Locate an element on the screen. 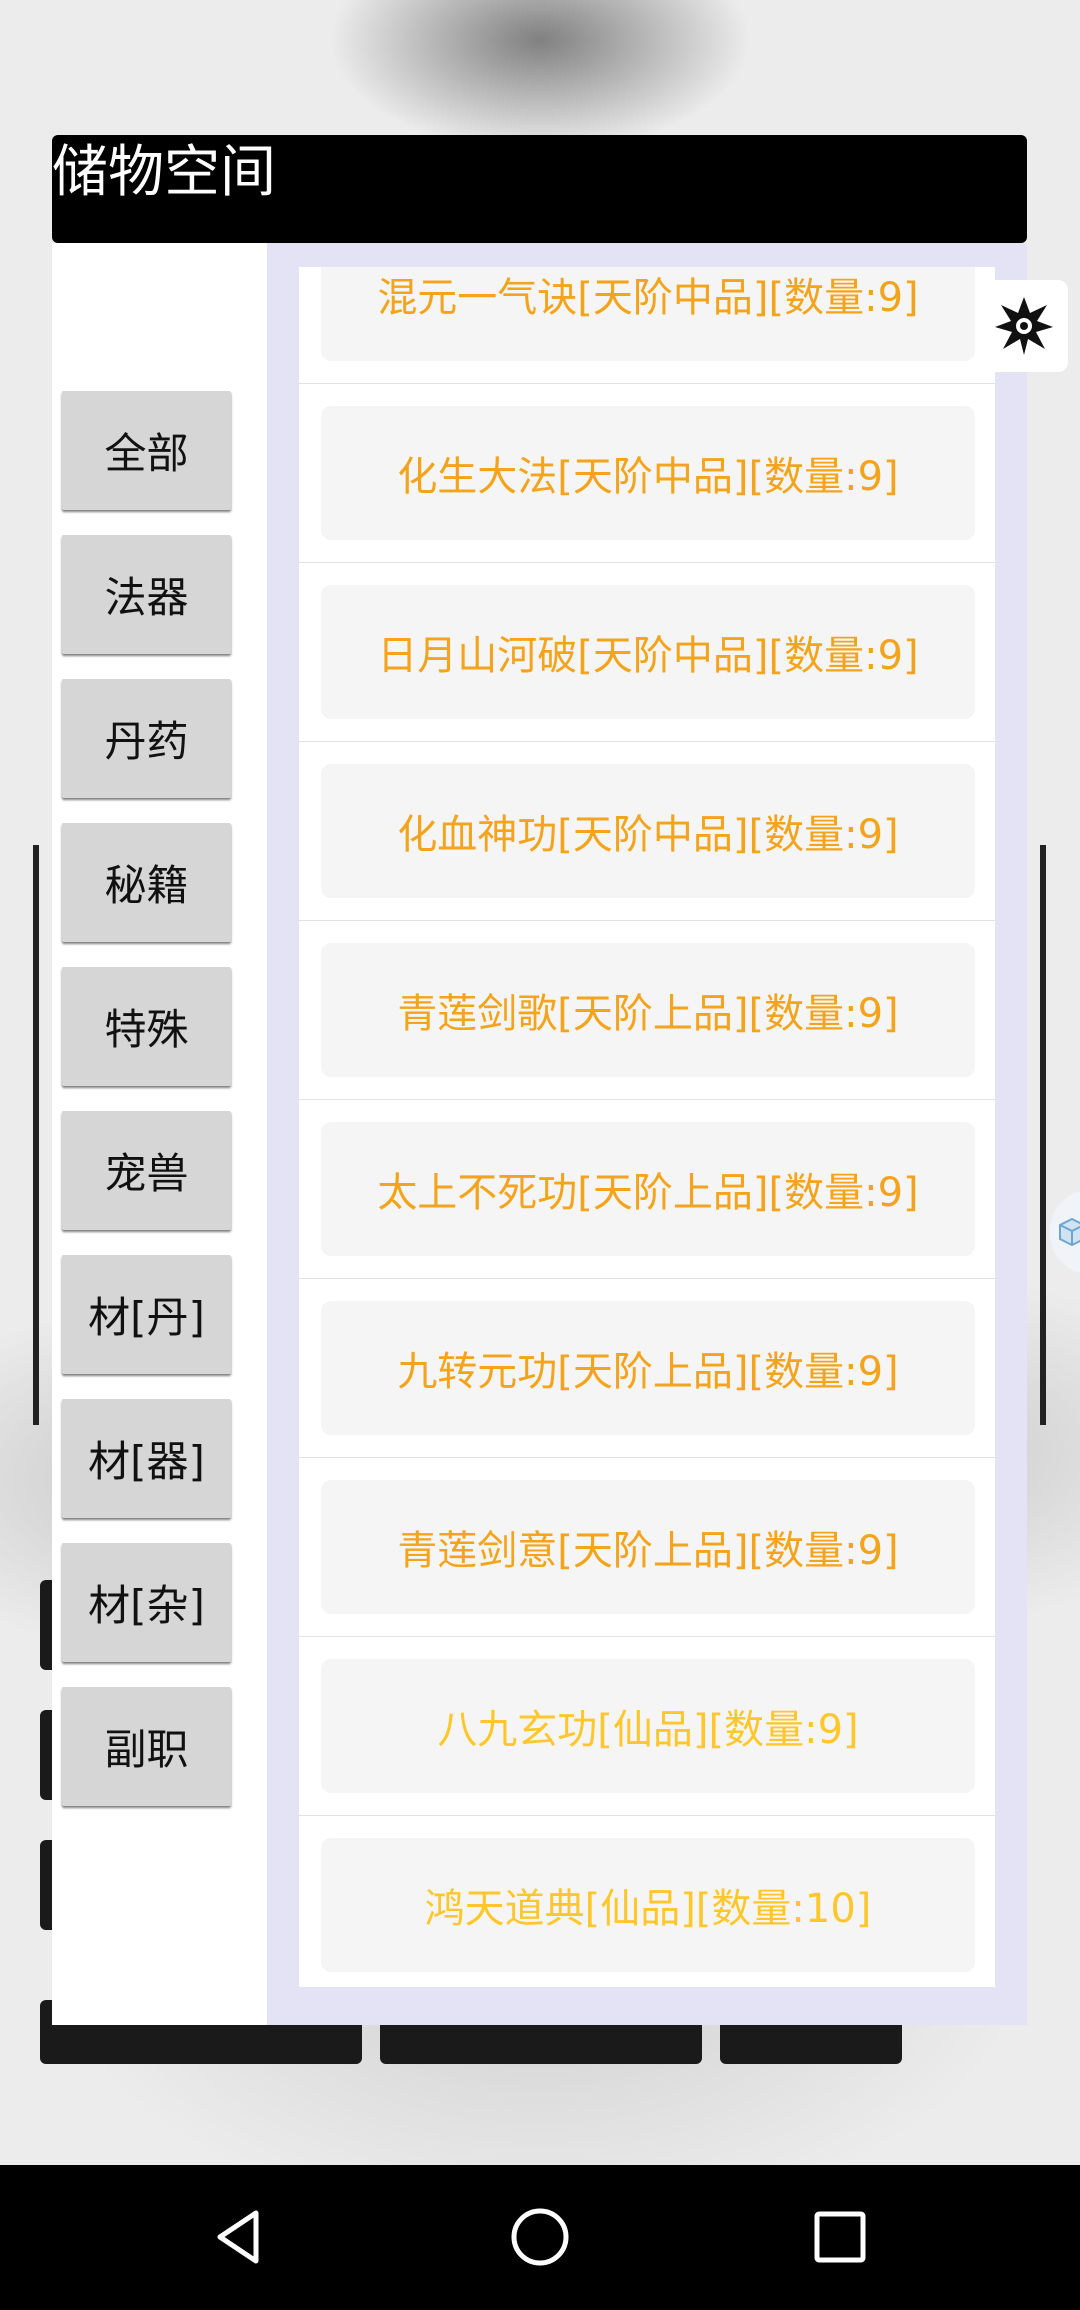 Image resolution: width=1080 pixels, height=2310 pixels. item-button: 鸿天道典[仙品][数量:10] is located at coordinates (648, 1905).